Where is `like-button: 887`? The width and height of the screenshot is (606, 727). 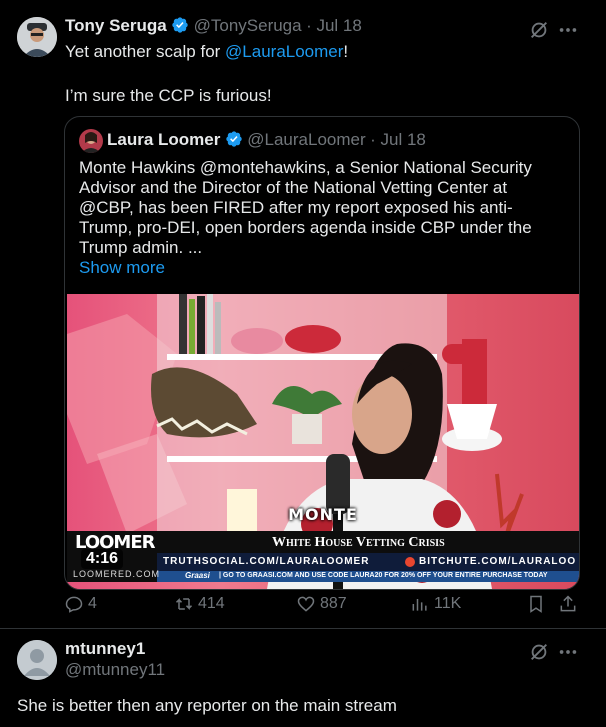
like-button: 887 is located at coordinates (321, 604).